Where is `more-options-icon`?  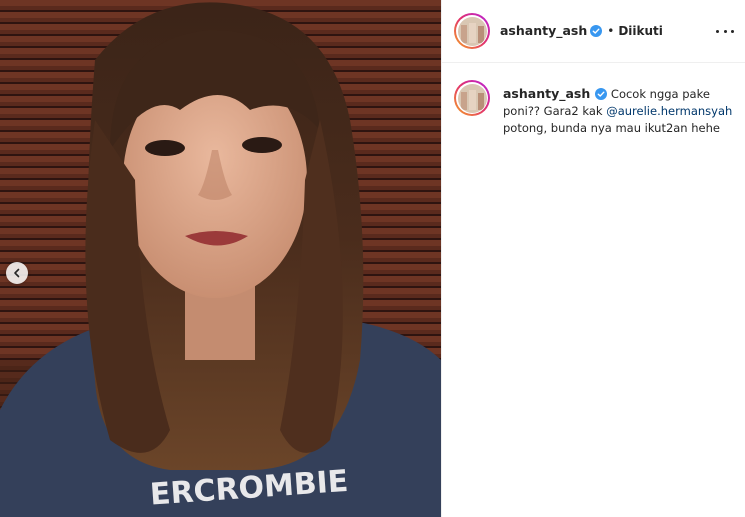
more-options-icon is located at coordinates (725, 31).